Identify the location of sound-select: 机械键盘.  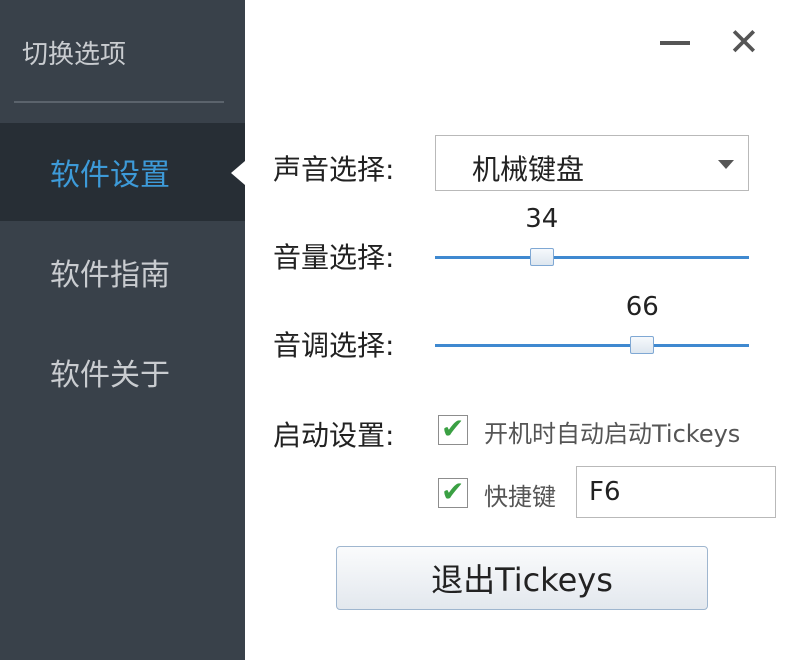
(592, 163).